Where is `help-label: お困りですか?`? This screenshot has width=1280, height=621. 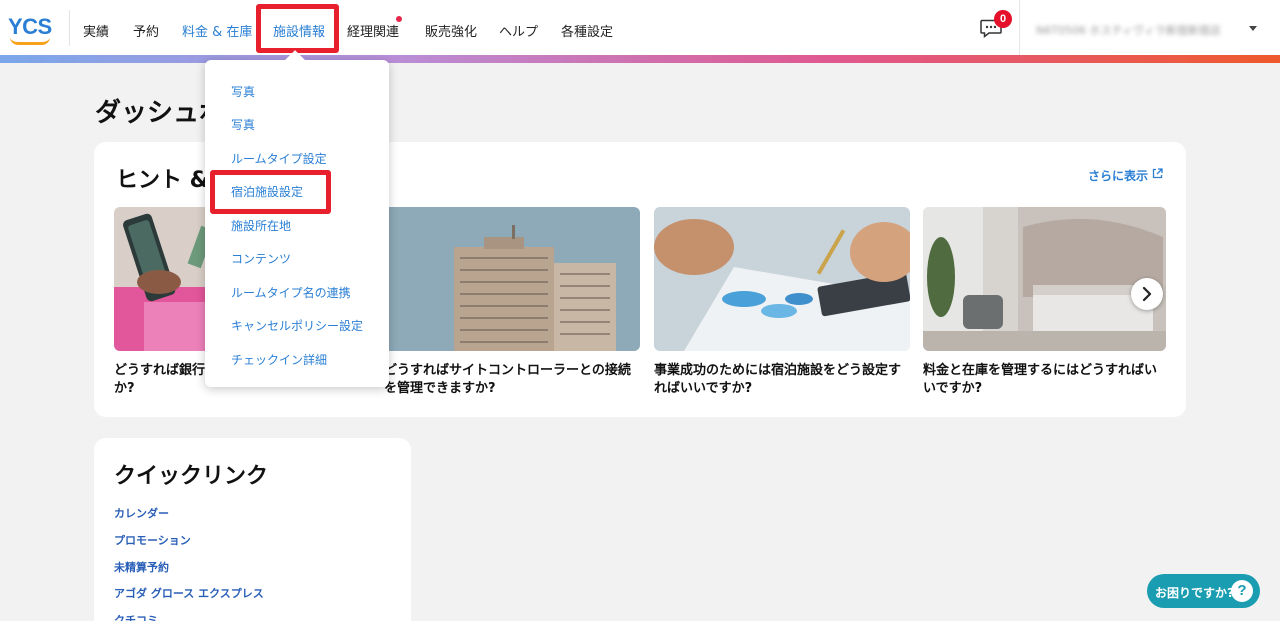 help-label: お困りですか? is located at coordinates (1194, 593).